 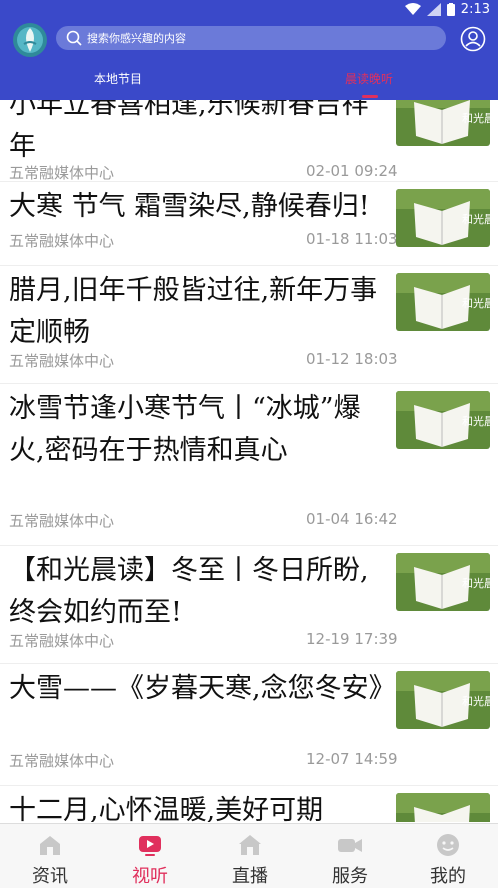 What do you see at coordinates (150, 846) in the screenshot?
I see `play-icon` at bounding box center [150, 846].